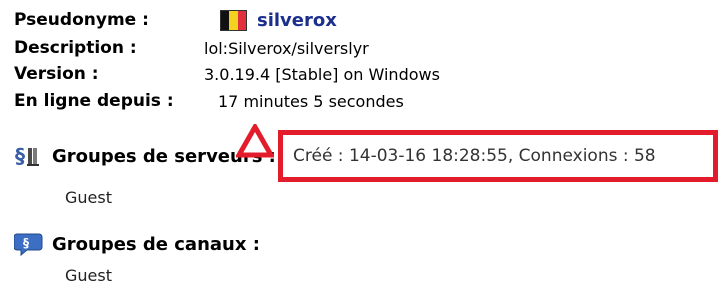 The height and width of the screenshot is (292, 728). What do you see at coordinates (322, 74) in the screenshot?
I see `version-value: 3.0.19.4 [Stable] on Windows` at bounding box center [322, 74].